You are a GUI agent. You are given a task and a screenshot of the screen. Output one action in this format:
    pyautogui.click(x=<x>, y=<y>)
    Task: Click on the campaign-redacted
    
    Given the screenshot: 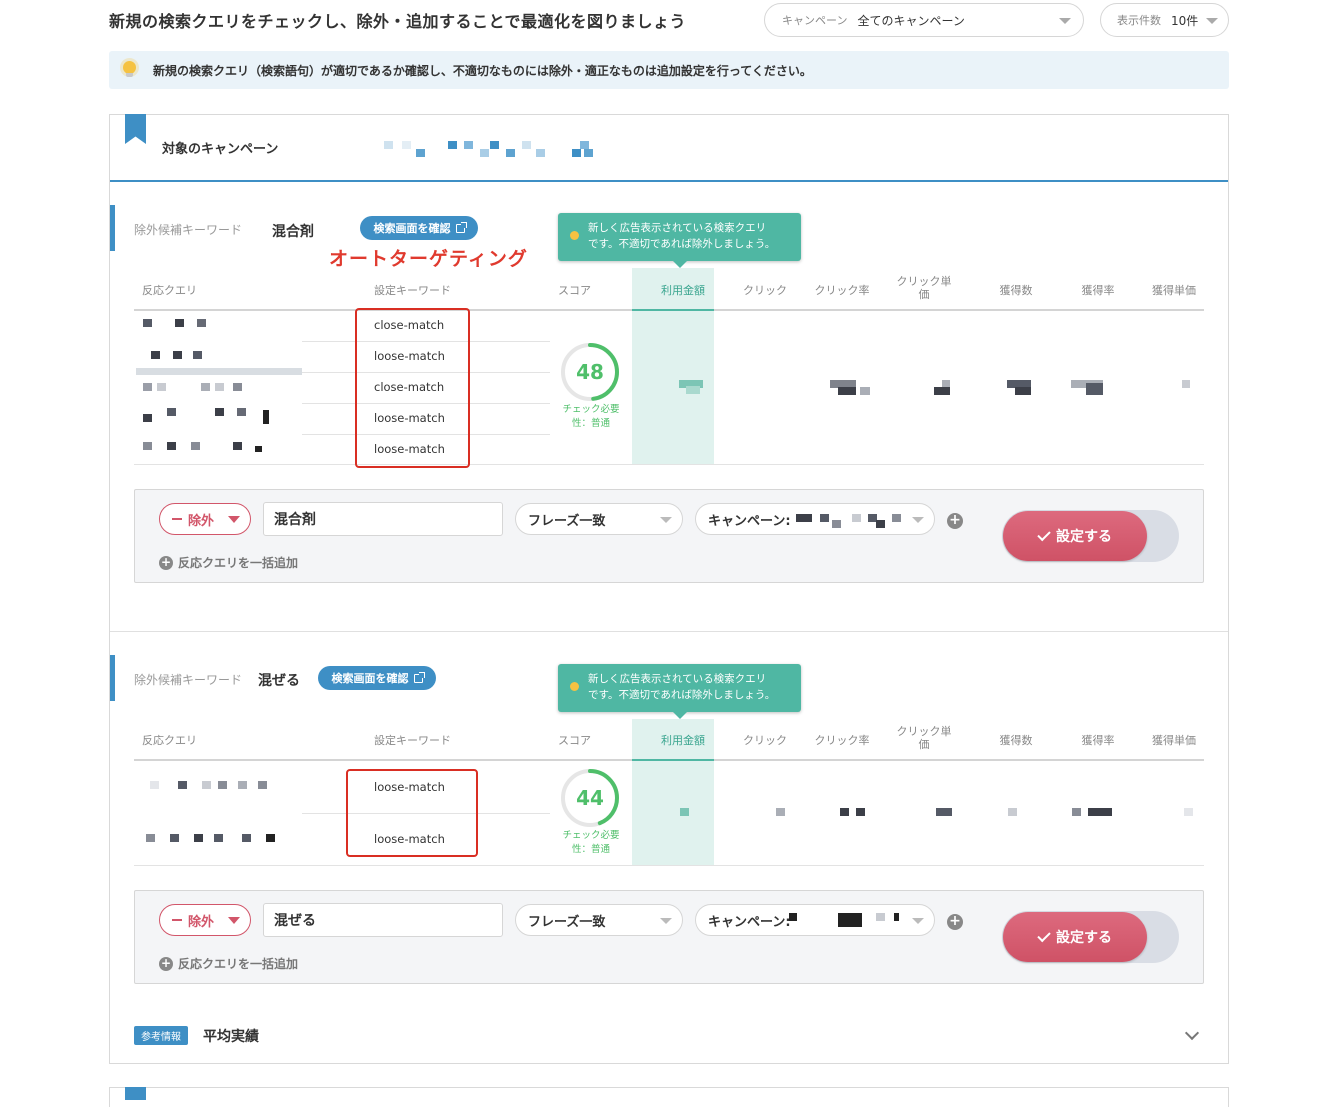 What is the action you would take?
    pyautogui.click(x=804, y=518)
    